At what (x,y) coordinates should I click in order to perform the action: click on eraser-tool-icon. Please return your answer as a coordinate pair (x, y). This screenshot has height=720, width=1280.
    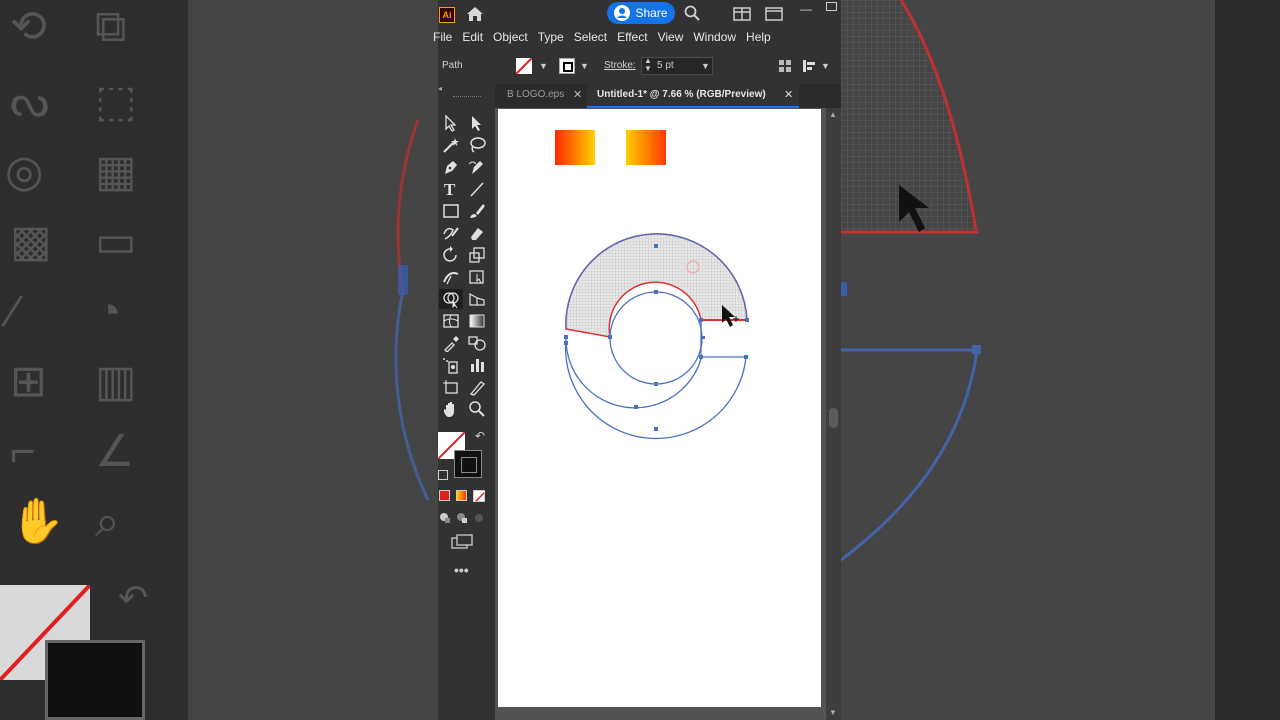
    Looking at the image, I should click on (477, 233).